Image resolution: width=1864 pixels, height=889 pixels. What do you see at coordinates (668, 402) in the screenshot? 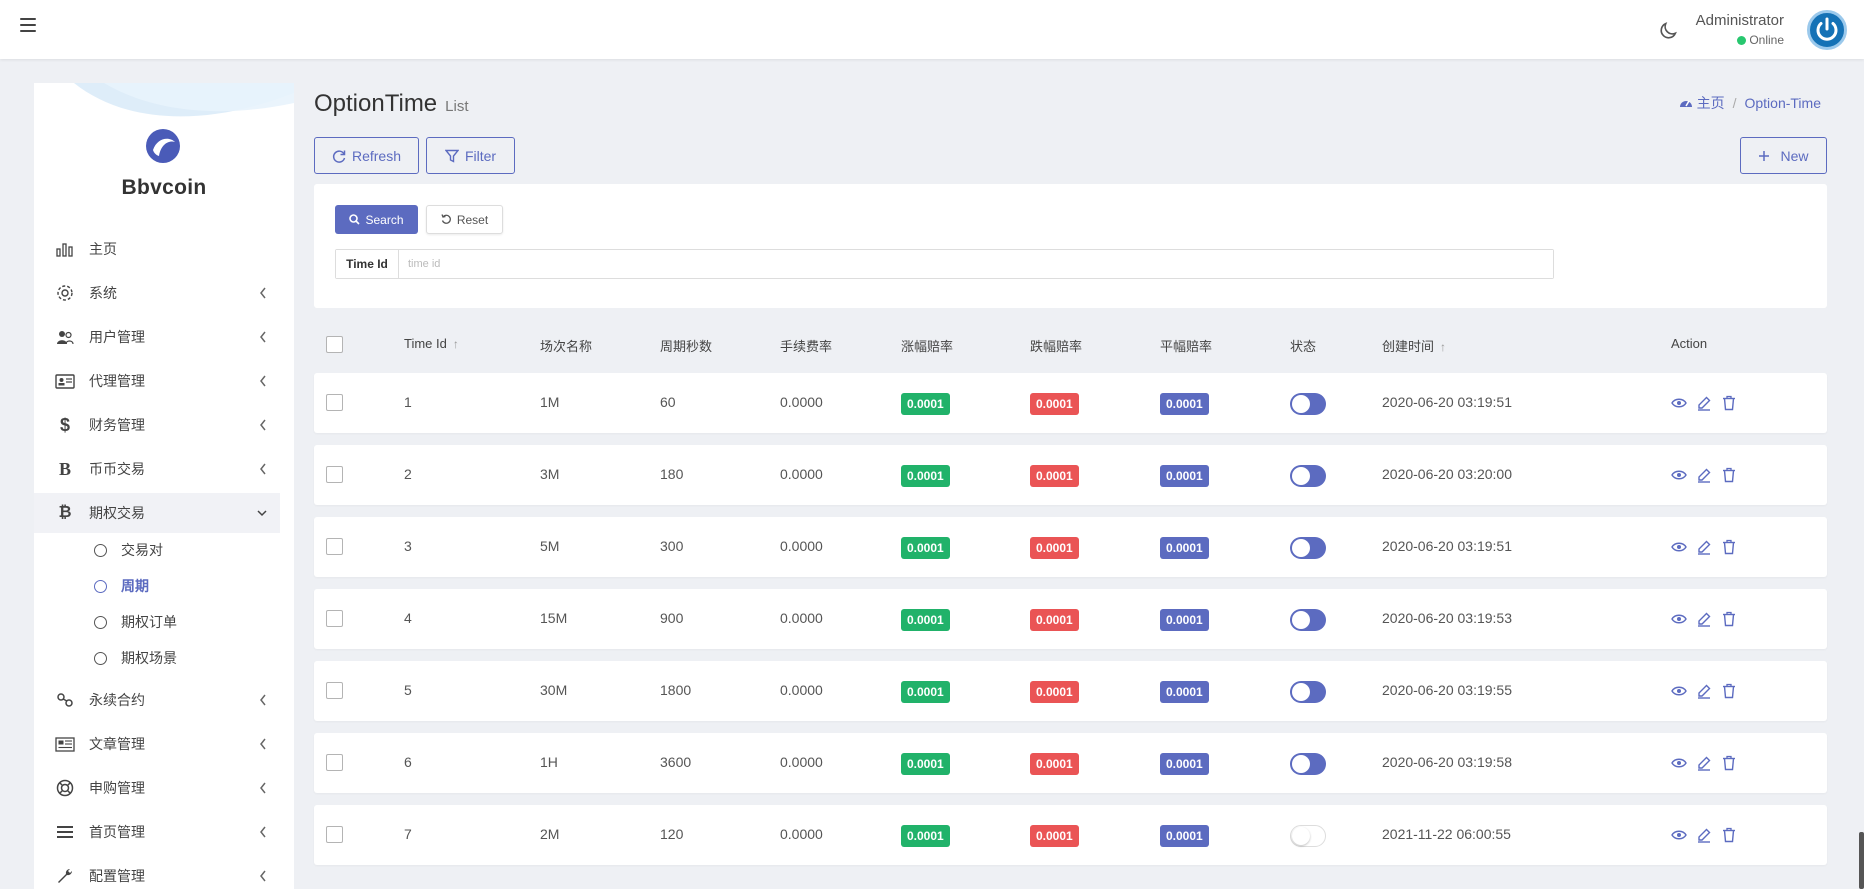
I see `cell-seconds: 60` at bounding box center [668, 402].